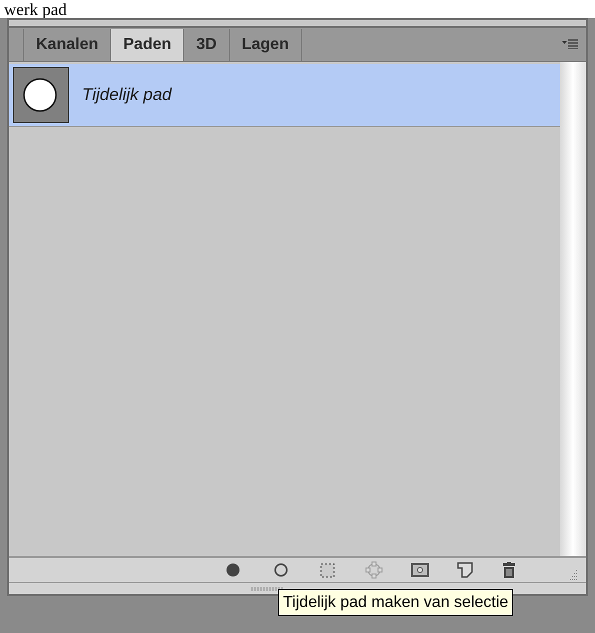  I want to click on path-row: Tijdelijk pad, so click(284, 95).